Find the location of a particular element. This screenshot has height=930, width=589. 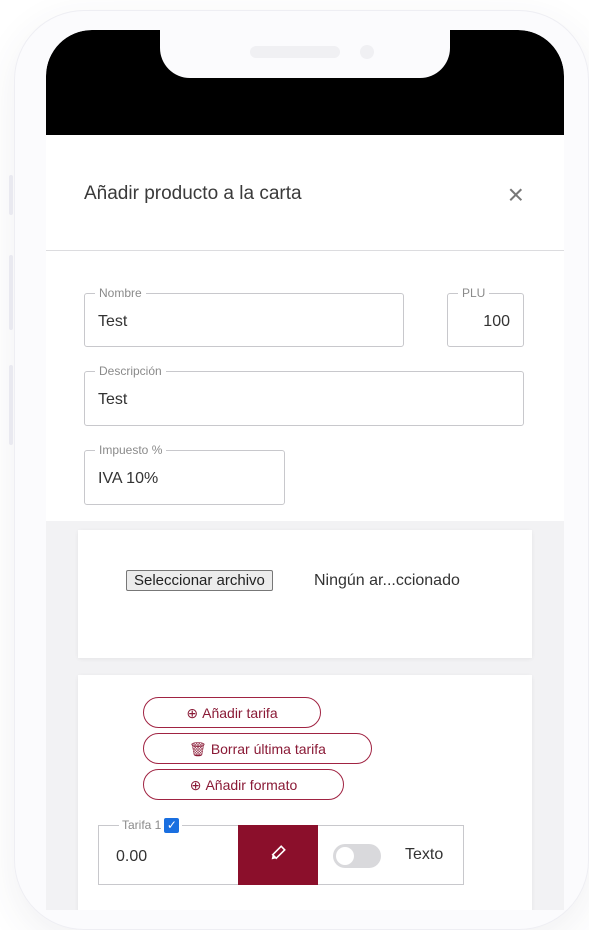

descripcion-label: Descripción is located at coordinates (130, 371).